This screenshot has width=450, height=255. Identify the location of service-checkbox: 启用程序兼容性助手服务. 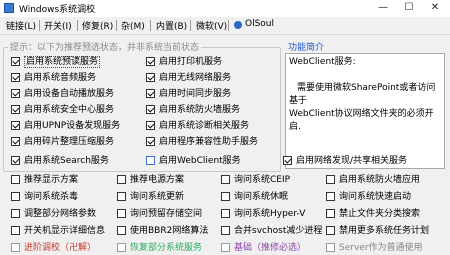
(202, 142).